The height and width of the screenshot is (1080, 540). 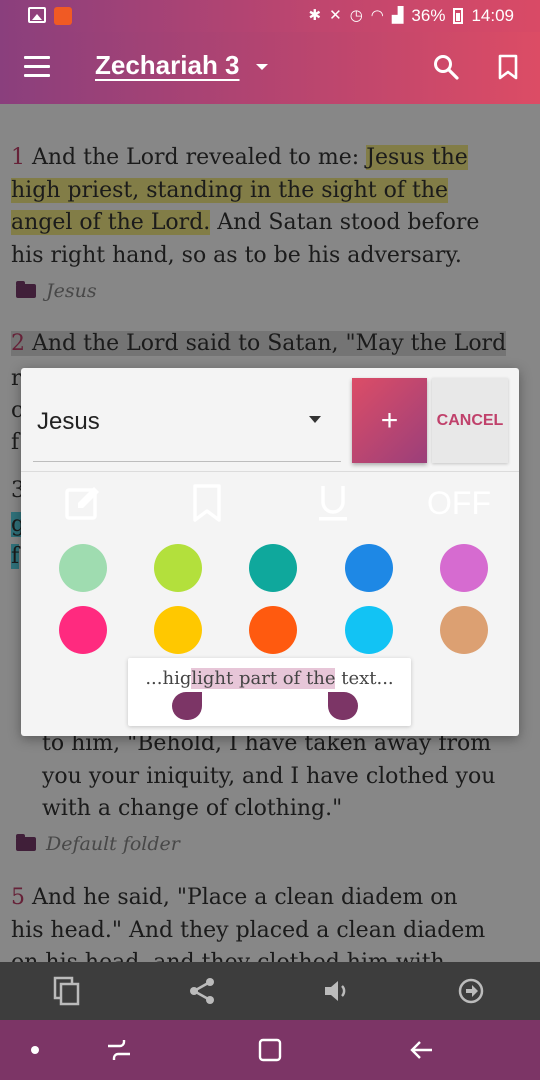 What do you see at coordinates (335, 15) in the screenshot?
I see `mute-icon: ✕` at bounding box center [335, 15].